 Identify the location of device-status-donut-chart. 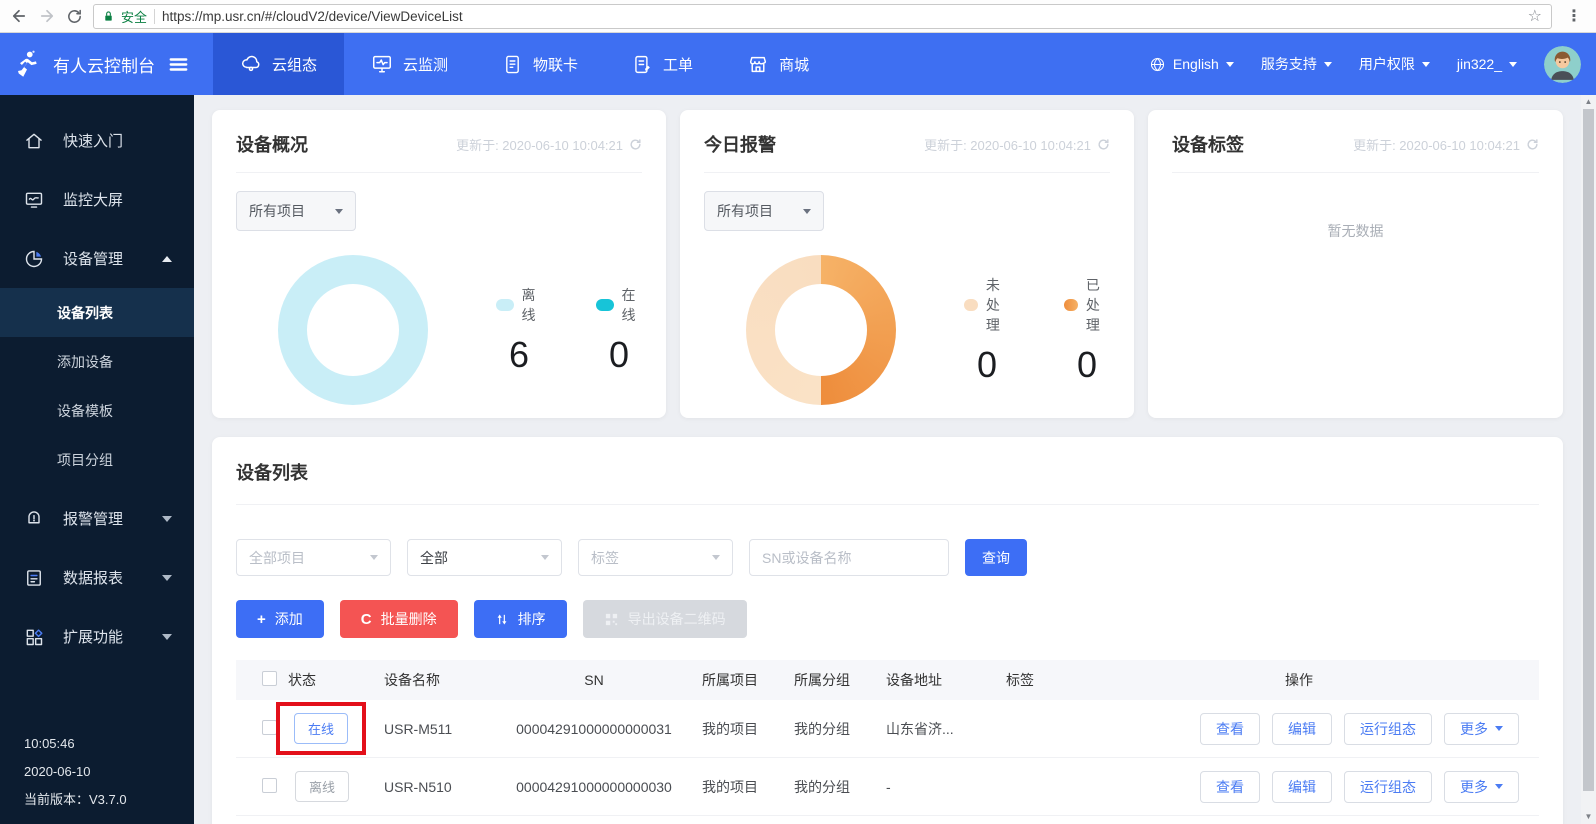
(353, 330).